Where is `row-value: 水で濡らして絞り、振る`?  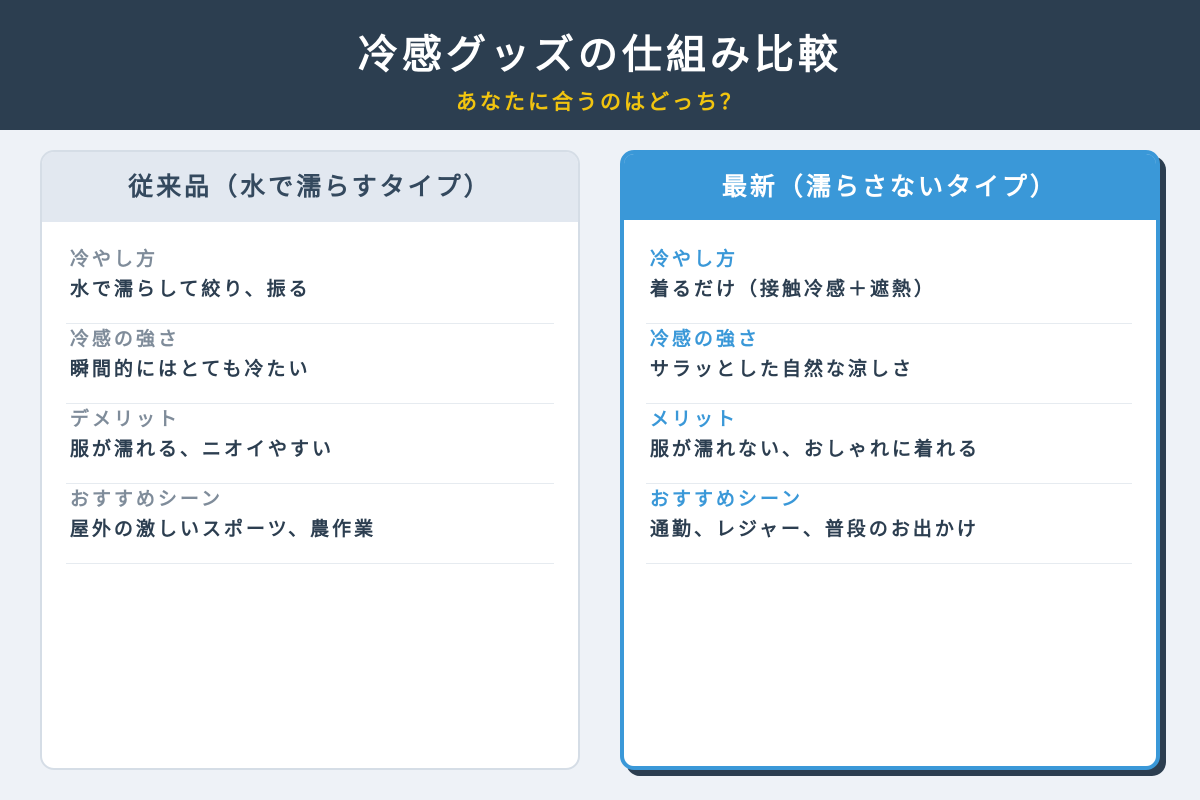 row-value: 水で濡らして絞り、振る is located at coordinates (190, 289).